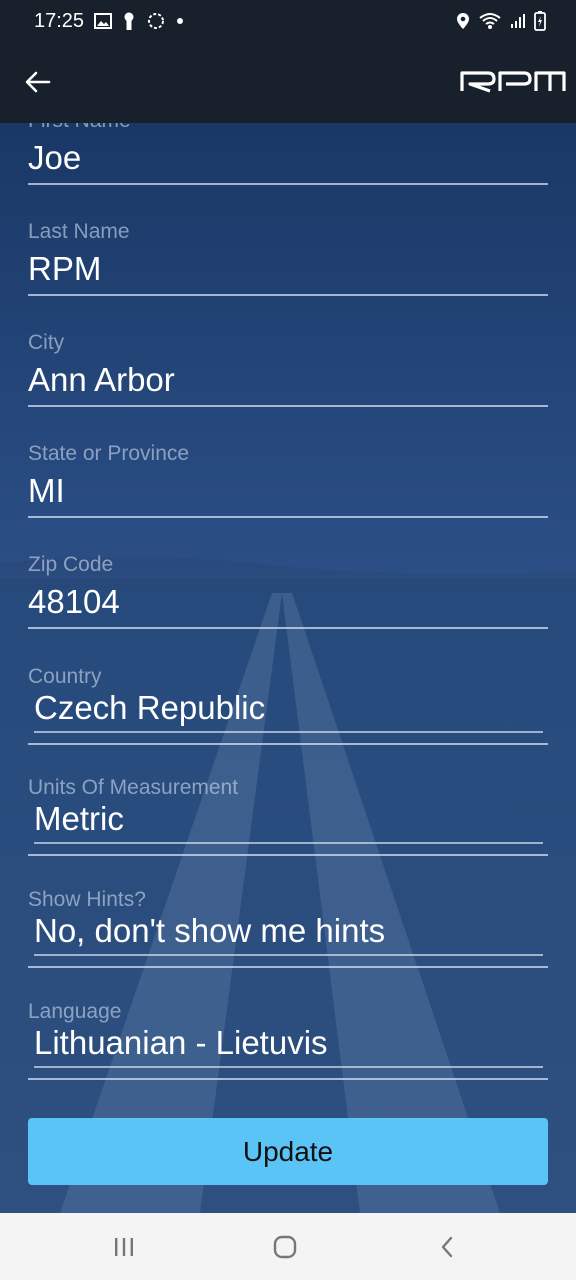  I want to click on state-value: MI, so click(288, 491).